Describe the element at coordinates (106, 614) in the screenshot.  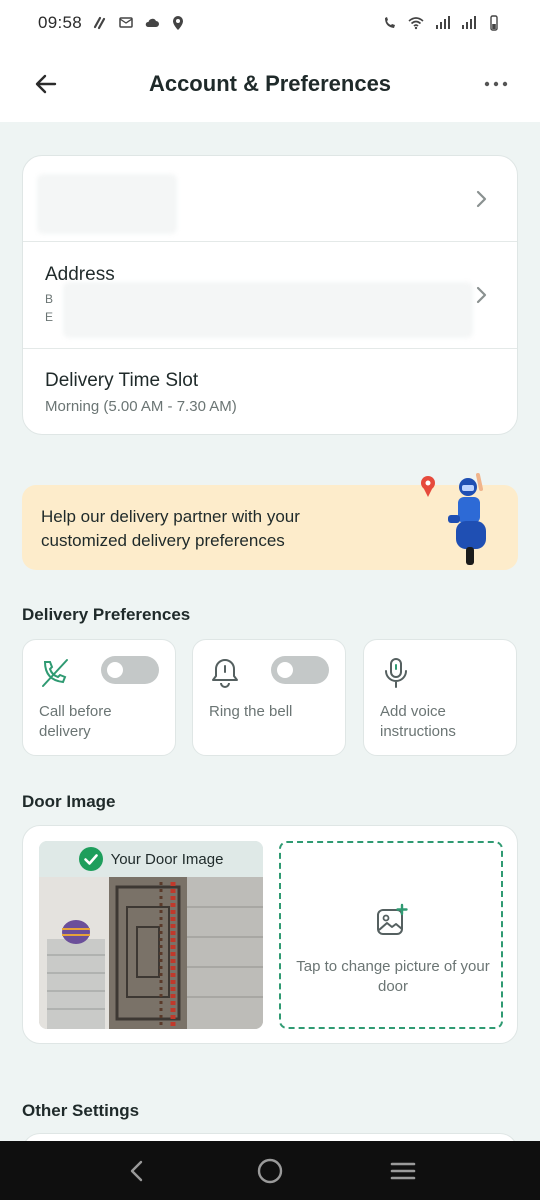
I see `delivery-preferences-title: Delivery Preferences` at that location.